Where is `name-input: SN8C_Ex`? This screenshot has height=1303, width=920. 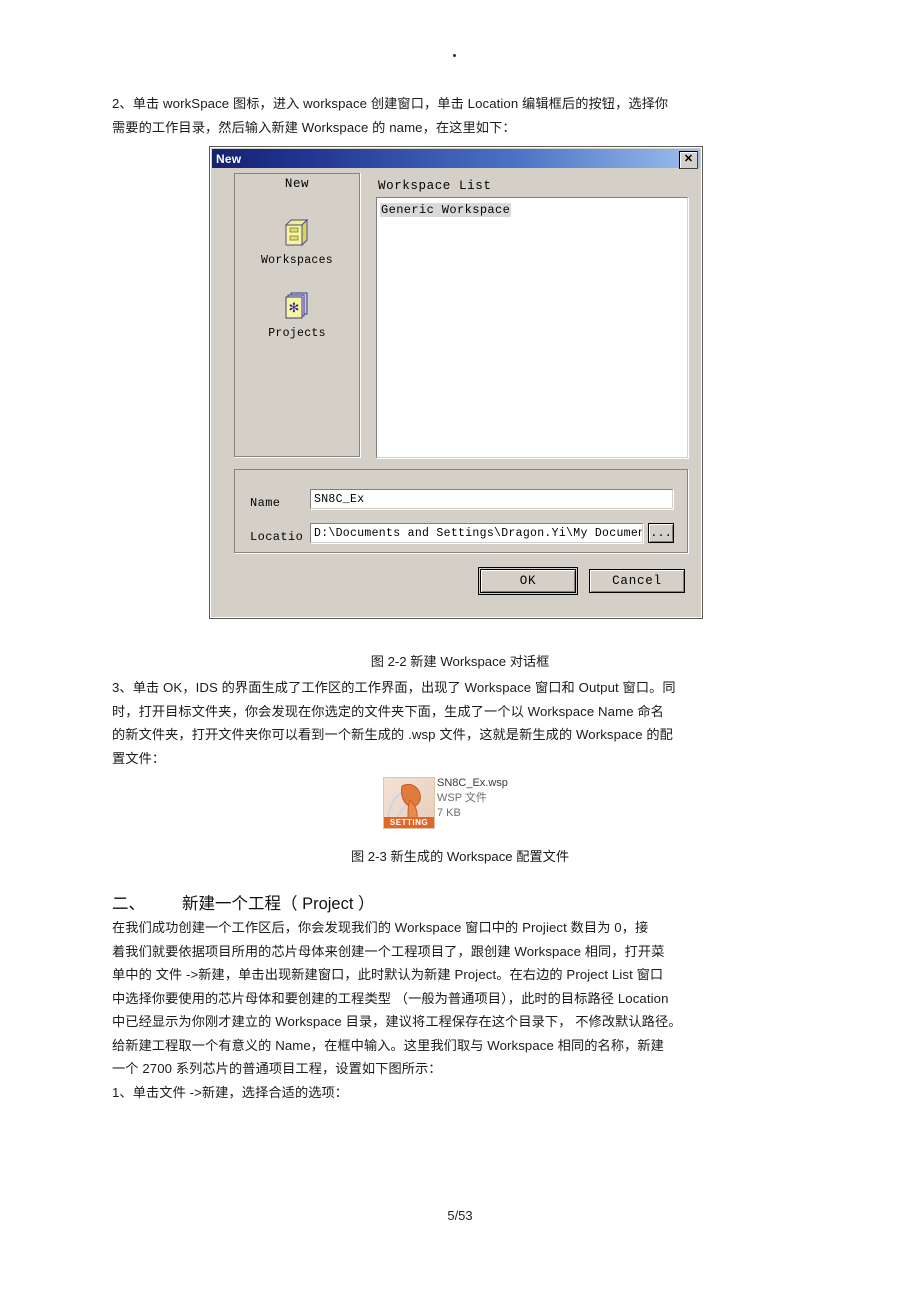
name-input: SN8C_Ex is located at coordinates (491, 499).